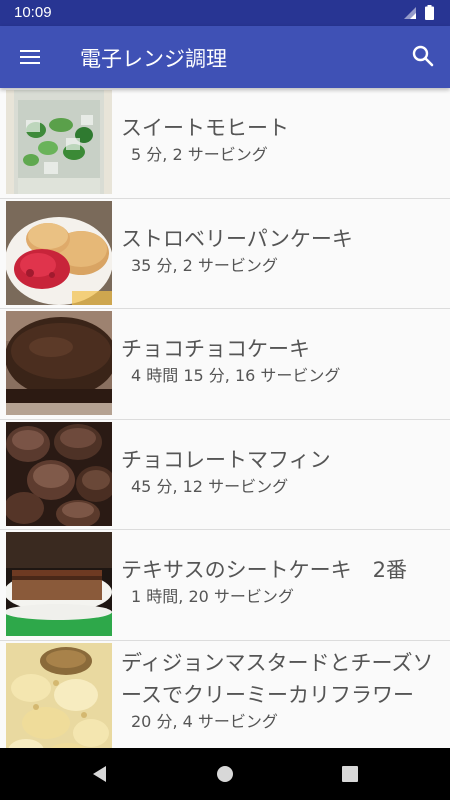 This screenshot has width=450, height=800. I want to click on hamburger-menu-icon, so click(30, 57).